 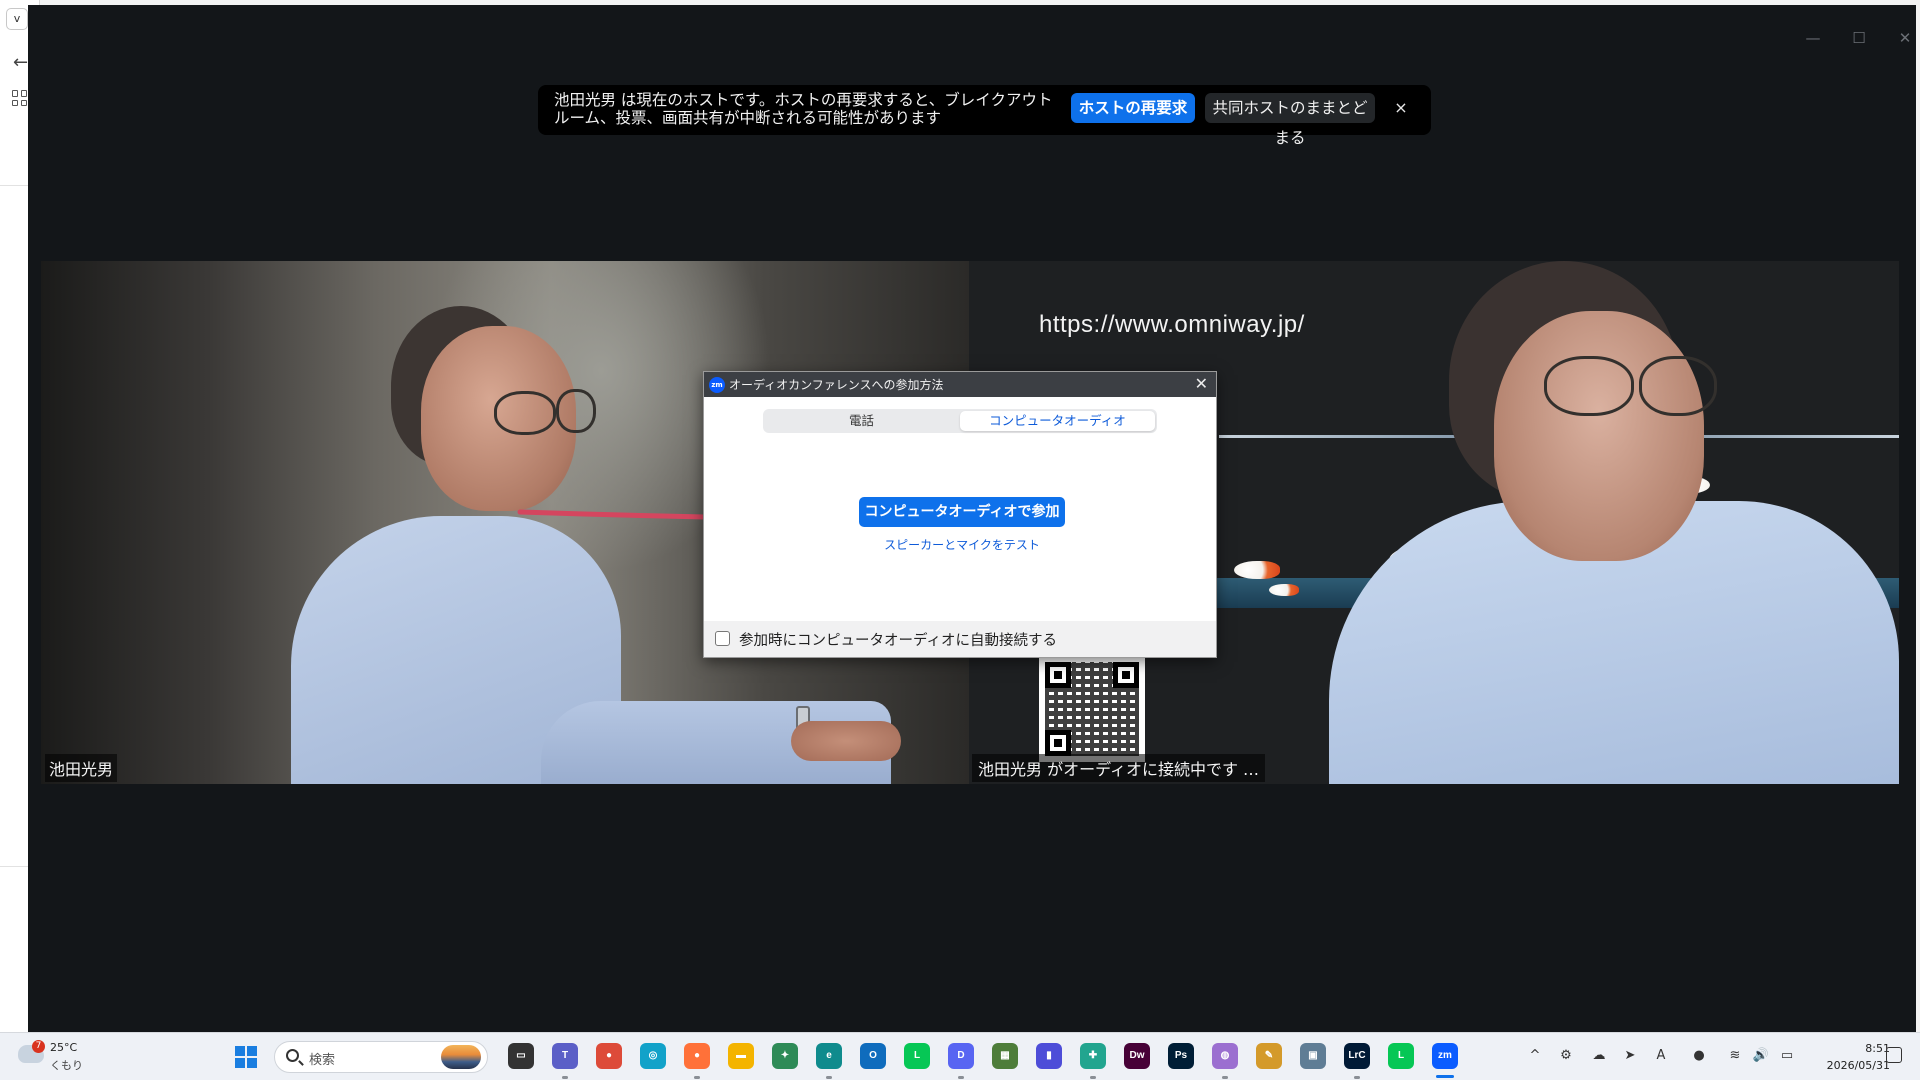 I want to click on weather-badge: 7, so click(x=38, y=1046).